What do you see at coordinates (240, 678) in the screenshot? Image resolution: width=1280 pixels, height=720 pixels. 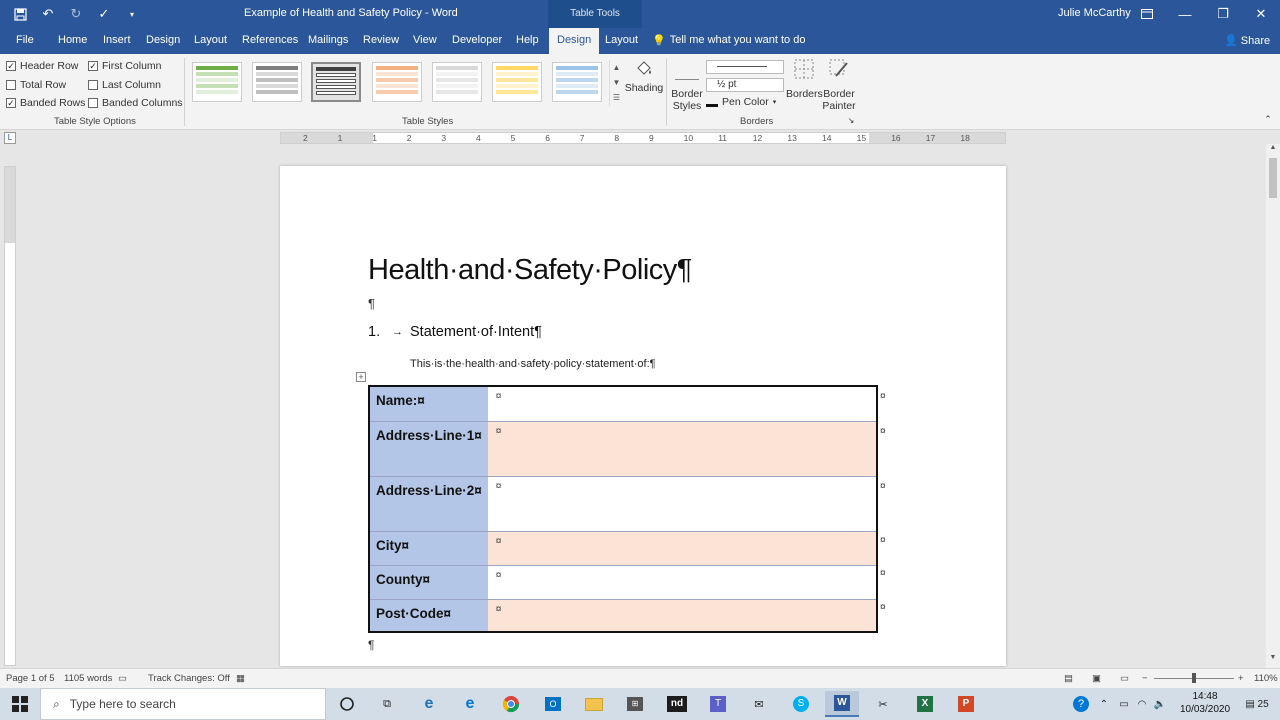 I see `macro-icon: ▦` at bounding box center [240, 678].